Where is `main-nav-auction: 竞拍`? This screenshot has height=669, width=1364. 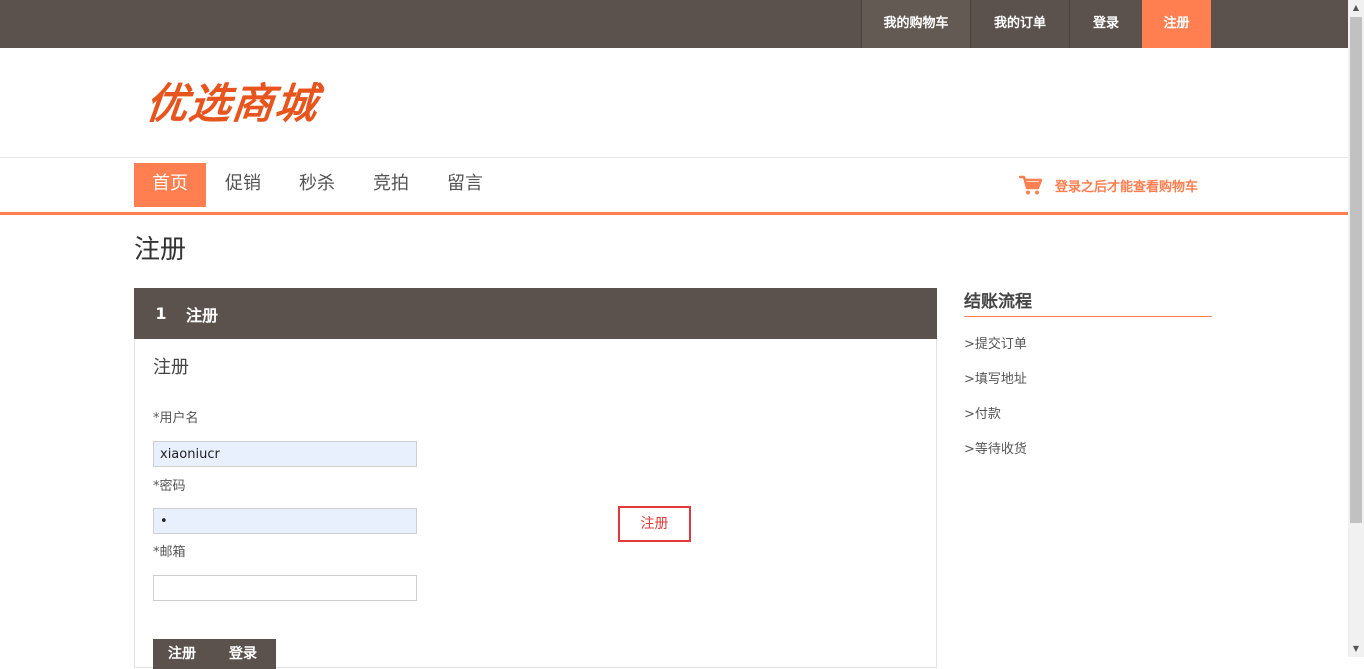
main-nav-auction: 竞拍 is located at coordinates (391, 185).